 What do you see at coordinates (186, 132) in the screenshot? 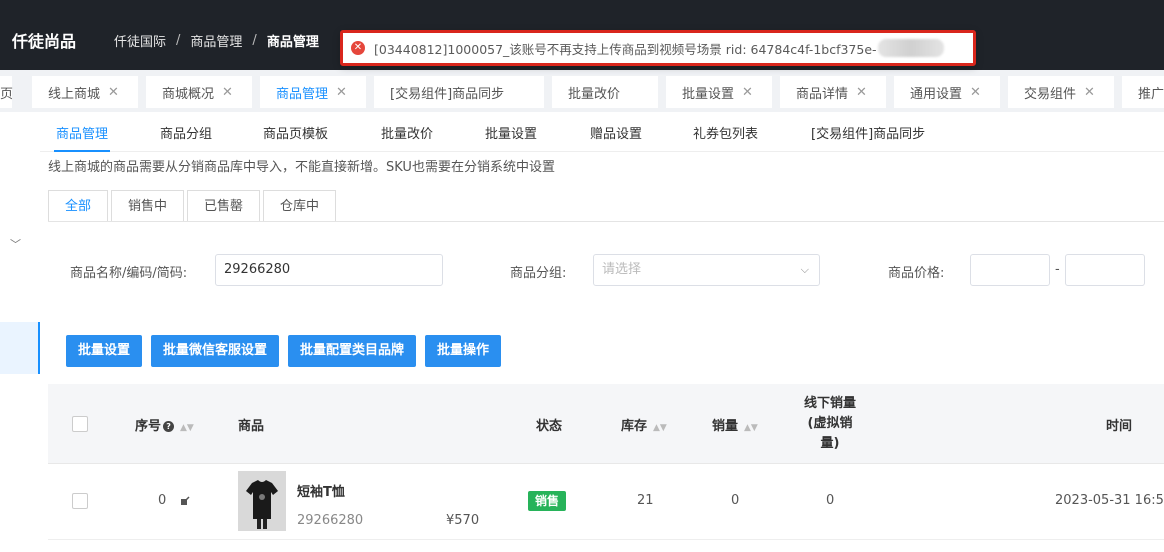
I see `subtab-product-group: 商品分组` at bounding box center [186, 132].